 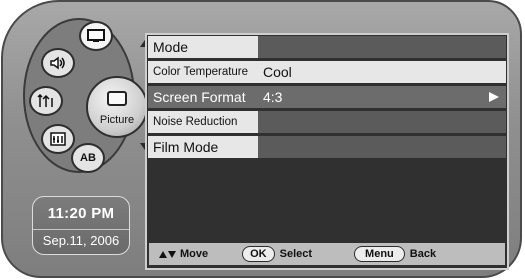 I want to click on menu-row-film-mode: Film Mode, so click(x=327, y=147).